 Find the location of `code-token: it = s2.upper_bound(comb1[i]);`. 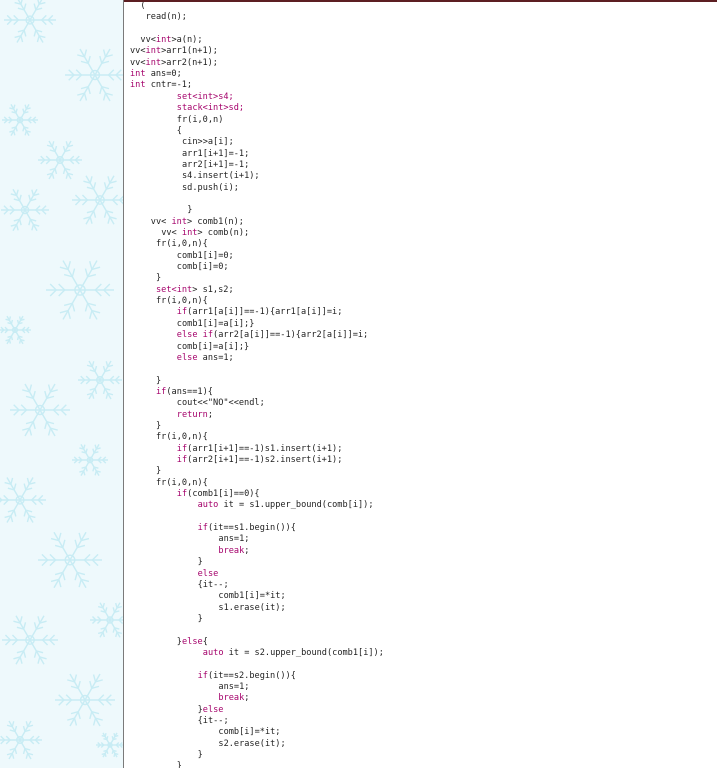

code-token: it = s2.upper_bound(comb1[i]); is located at coordinates (303, 652).